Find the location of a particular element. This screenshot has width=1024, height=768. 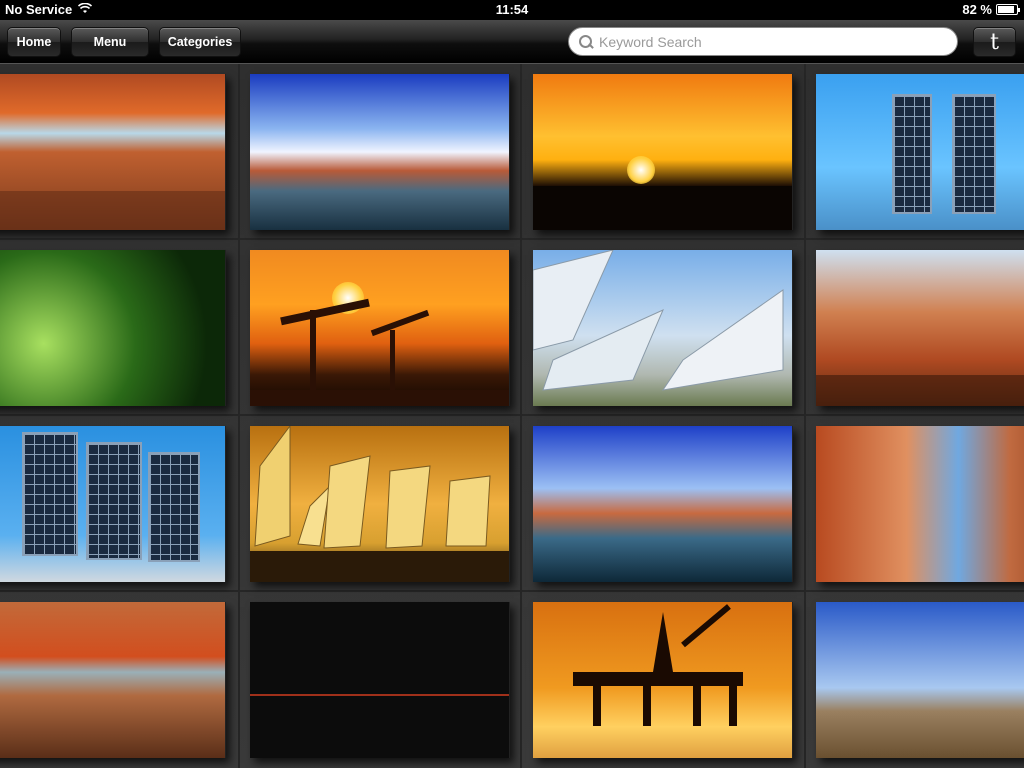

thumbnail-jungle-leaves is located at coordinates (113, 328).